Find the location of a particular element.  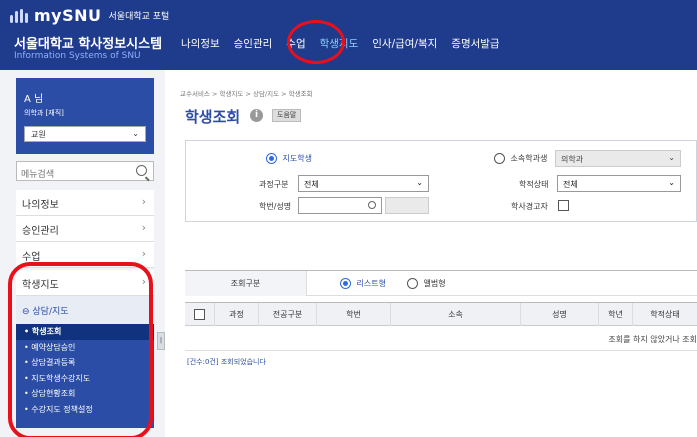

column-header: 소속 is located at coordinates (456, 314).